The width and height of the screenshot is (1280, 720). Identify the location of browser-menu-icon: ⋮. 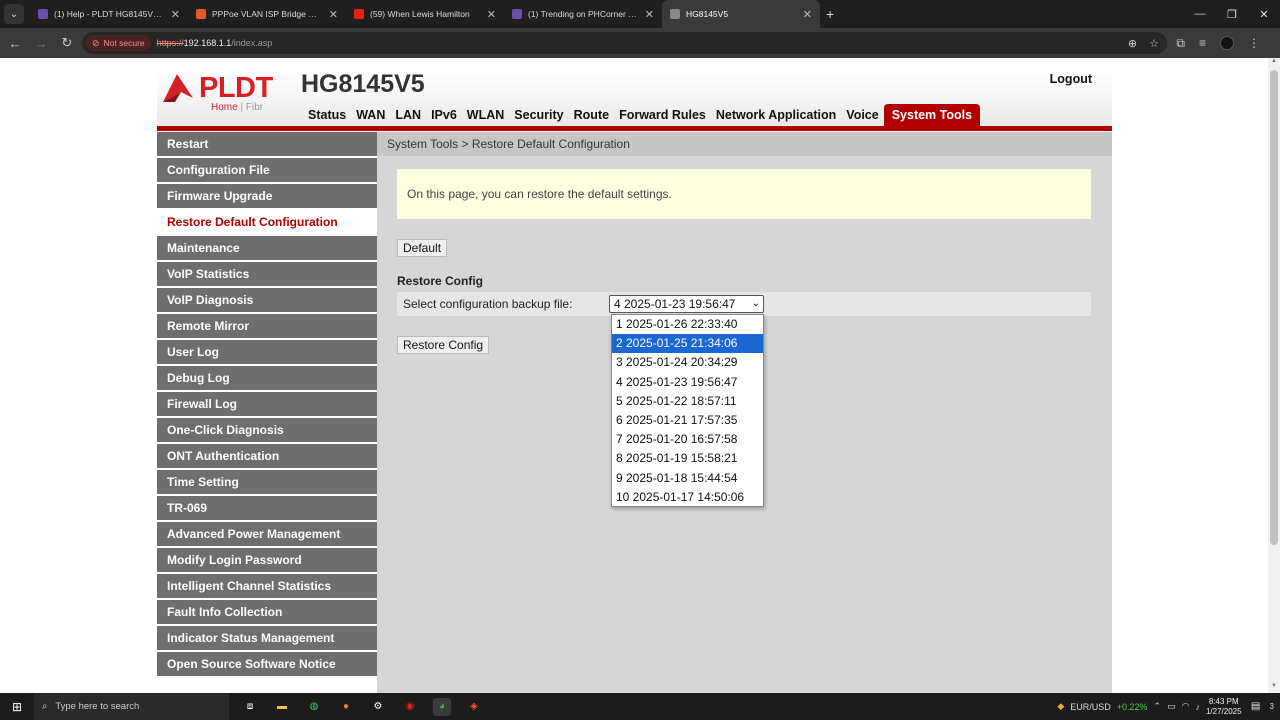
(1254, 43).